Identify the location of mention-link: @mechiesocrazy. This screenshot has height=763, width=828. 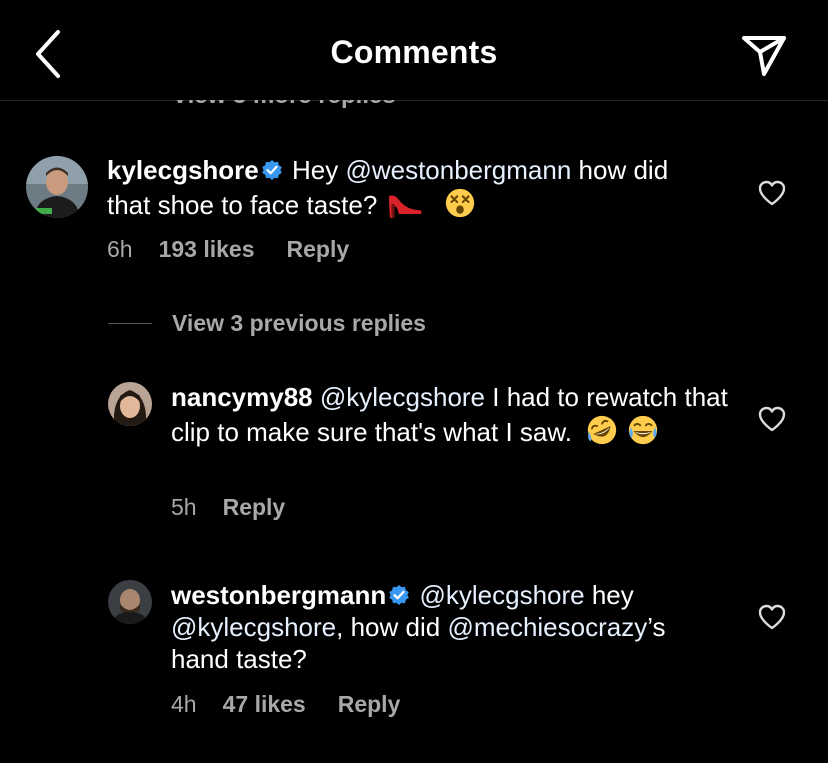
(547, 627).